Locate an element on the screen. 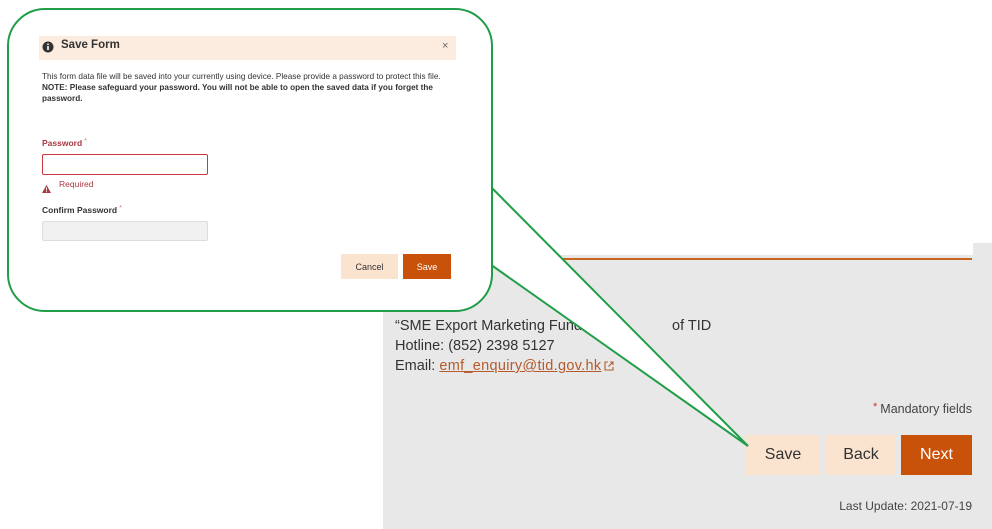 Image resolution: width=992 pixels, height=529 pixels. modal-save-button: Save is located at coordinates (427, 266).